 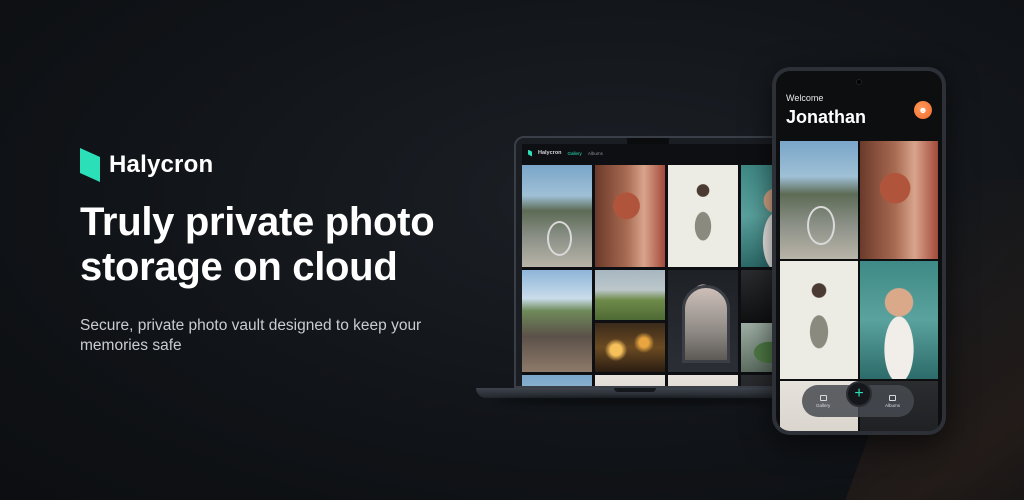 I want to click on add-photo-button: +, so click(x=859, y=394).